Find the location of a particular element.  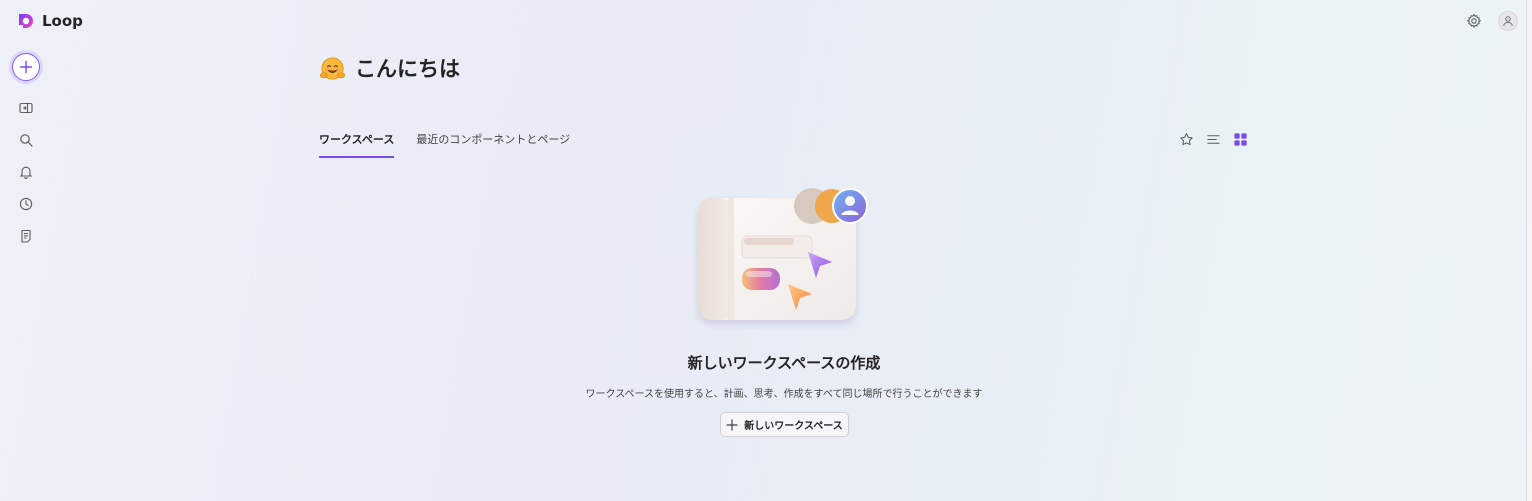

app-logo: Loop is located at coordinates (49, 21).